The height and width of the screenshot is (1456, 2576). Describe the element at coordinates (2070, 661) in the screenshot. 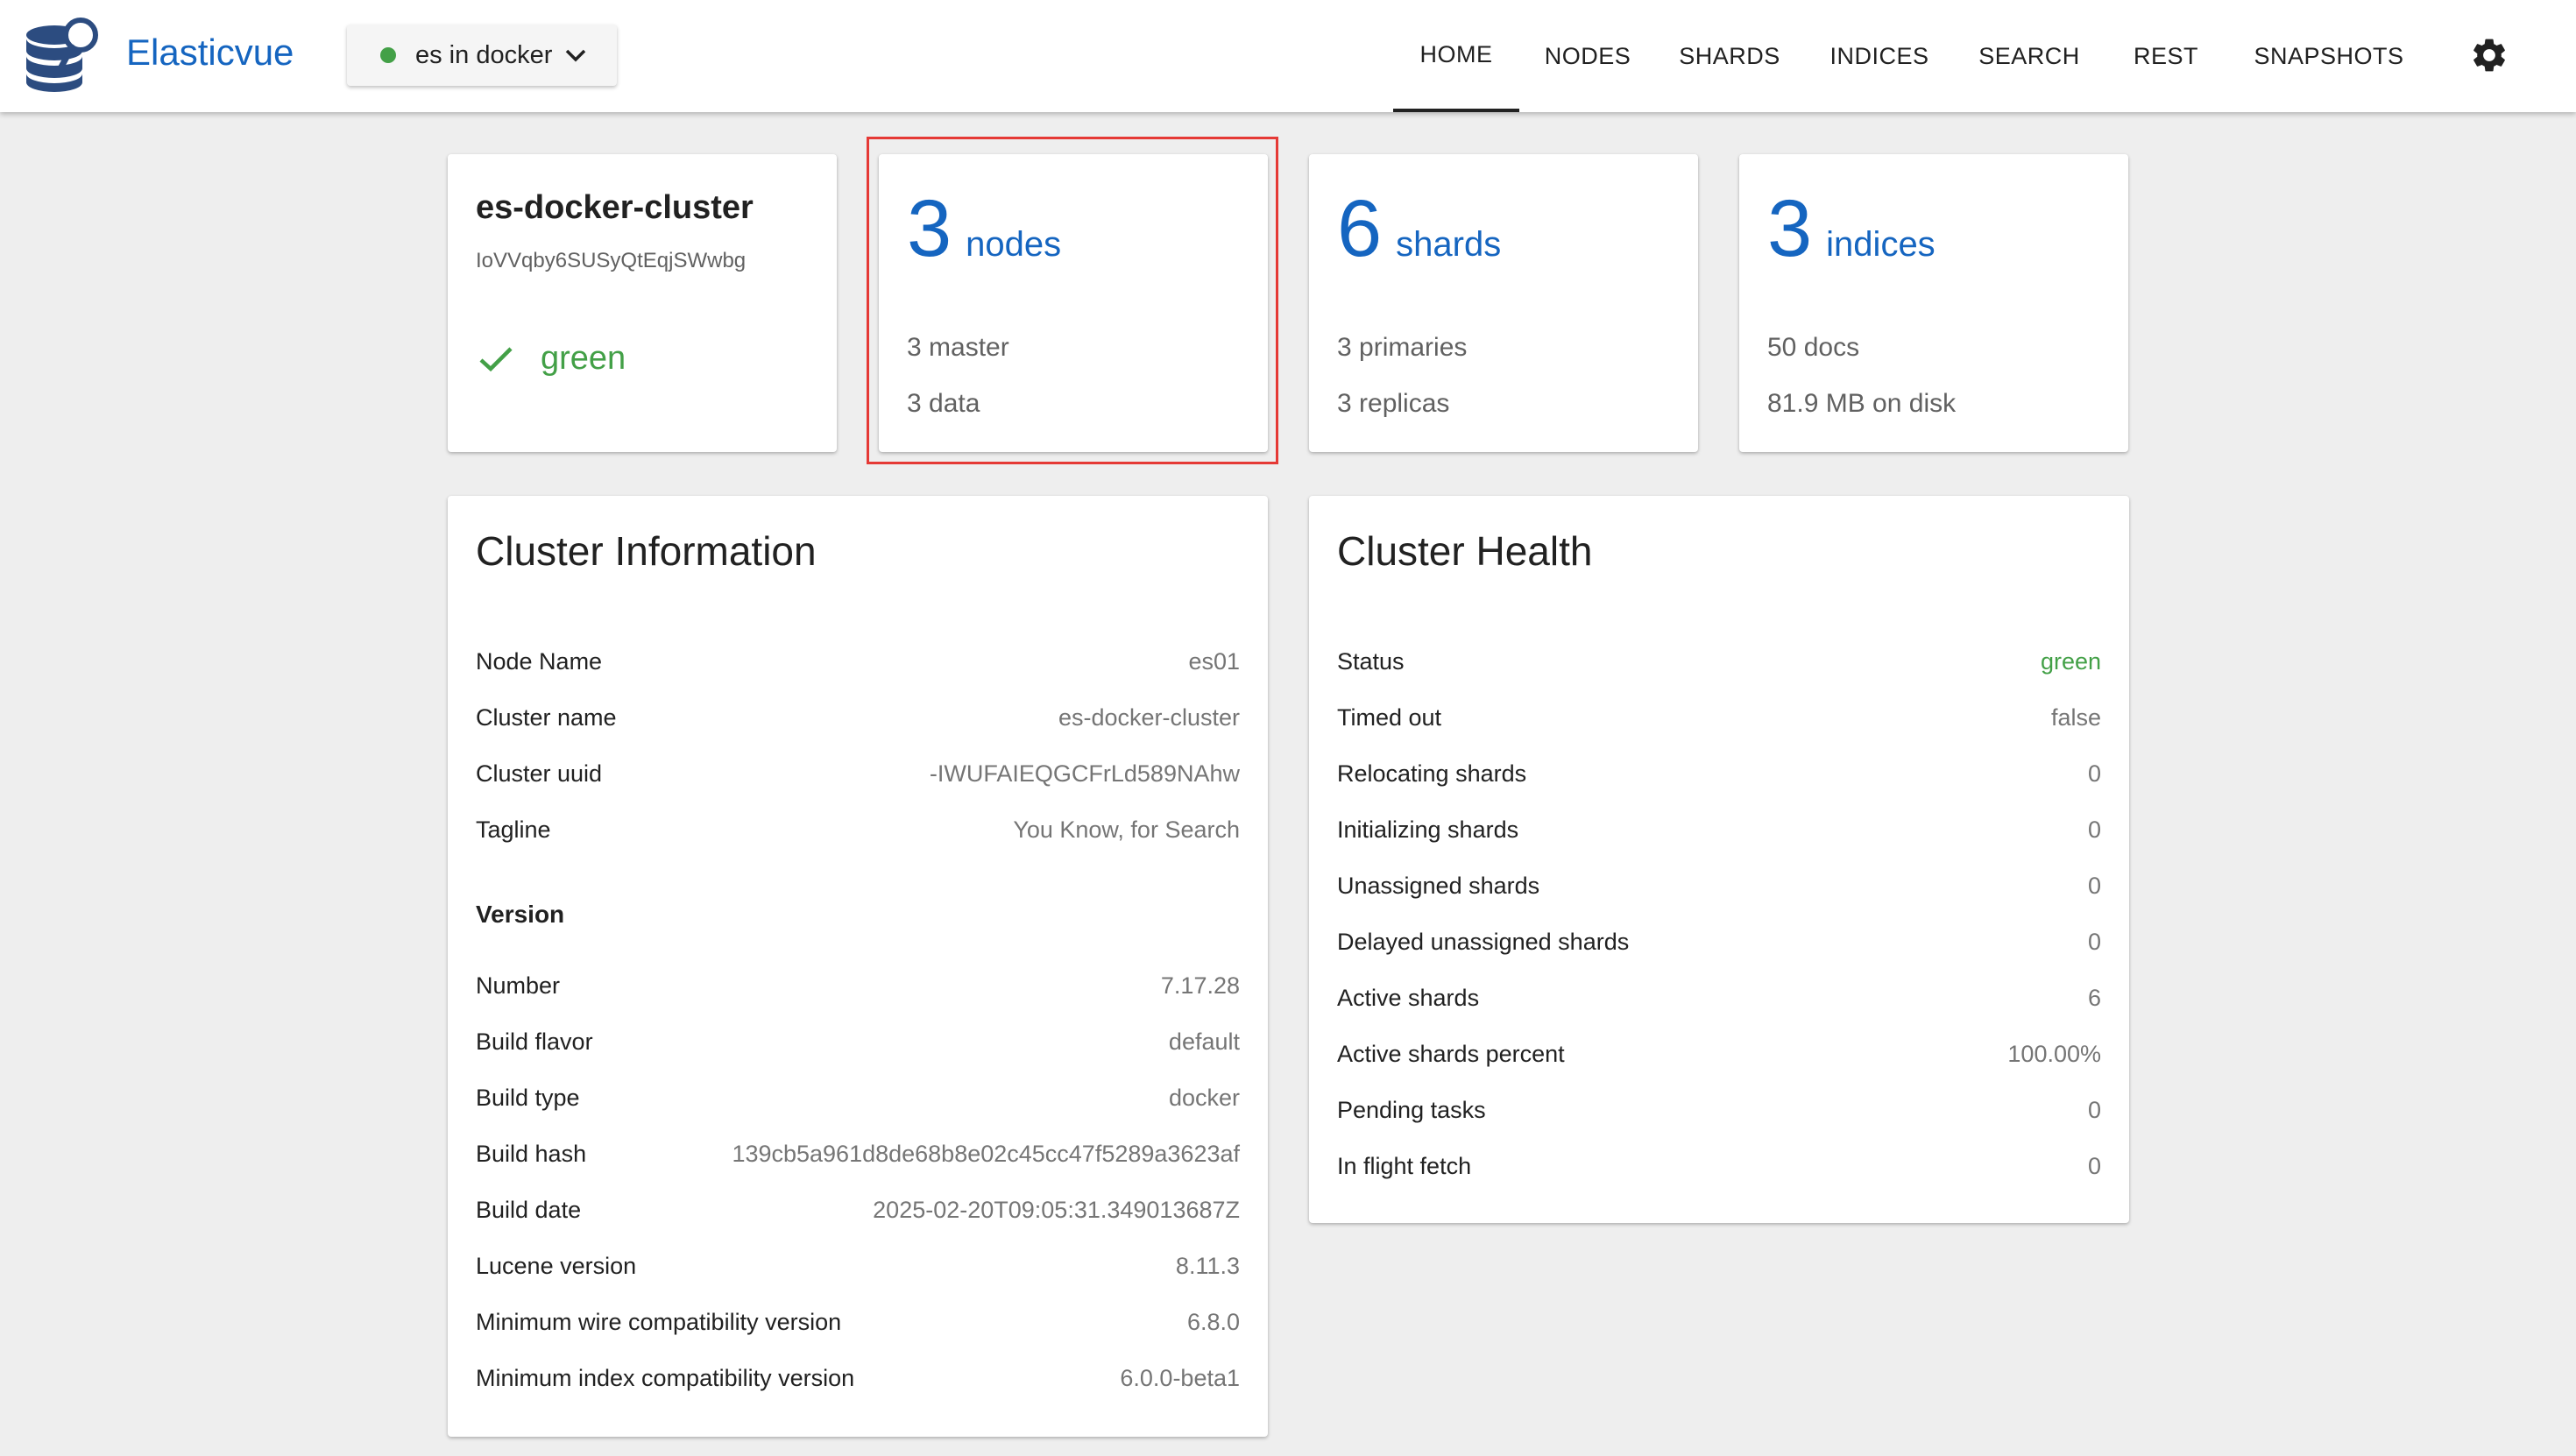

I see `health-status-value: green` at that location.